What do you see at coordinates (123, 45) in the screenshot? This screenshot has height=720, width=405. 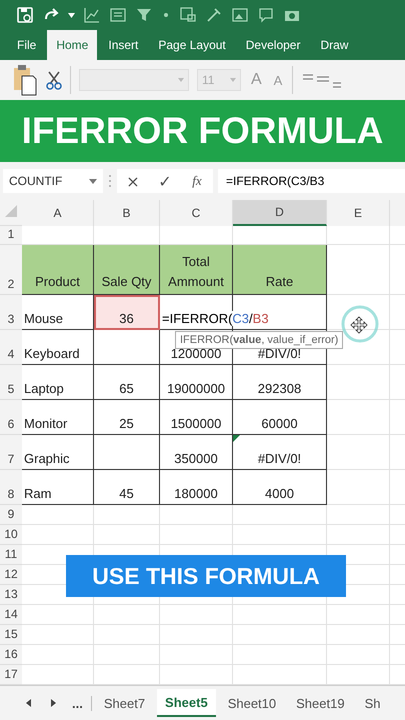 I see `ribbon-tab: Insert` at bounding box center [123, 45].